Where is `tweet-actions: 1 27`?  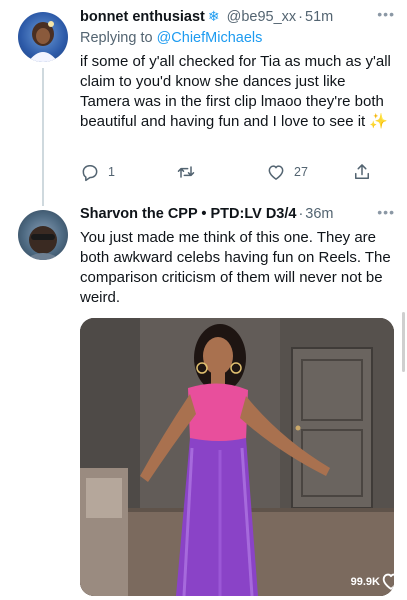 tweet-actions: 1 27 is located at coordinates (231, 174).